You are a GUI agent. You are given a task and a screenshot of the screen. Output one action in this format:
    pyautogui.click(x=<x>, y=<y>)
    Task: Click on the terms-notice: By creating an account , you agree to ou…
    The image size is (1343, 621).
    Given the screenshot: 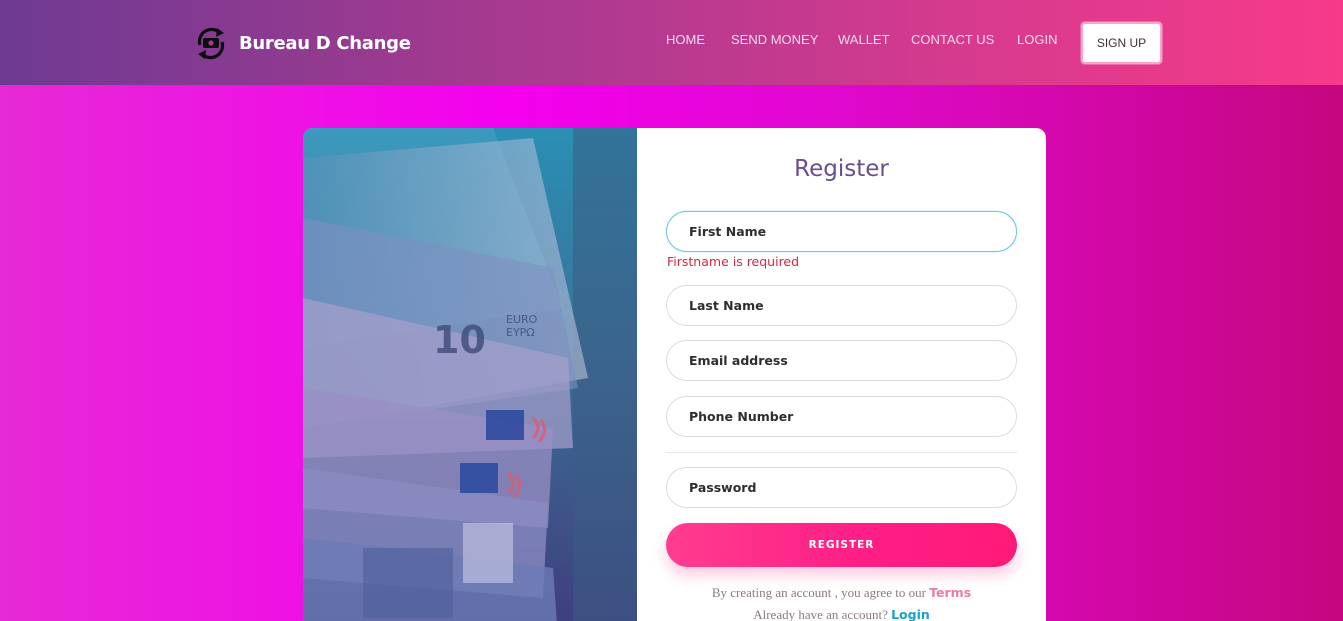 What is the action you would take?
    pyautogui.click(x=841, y=593)
    